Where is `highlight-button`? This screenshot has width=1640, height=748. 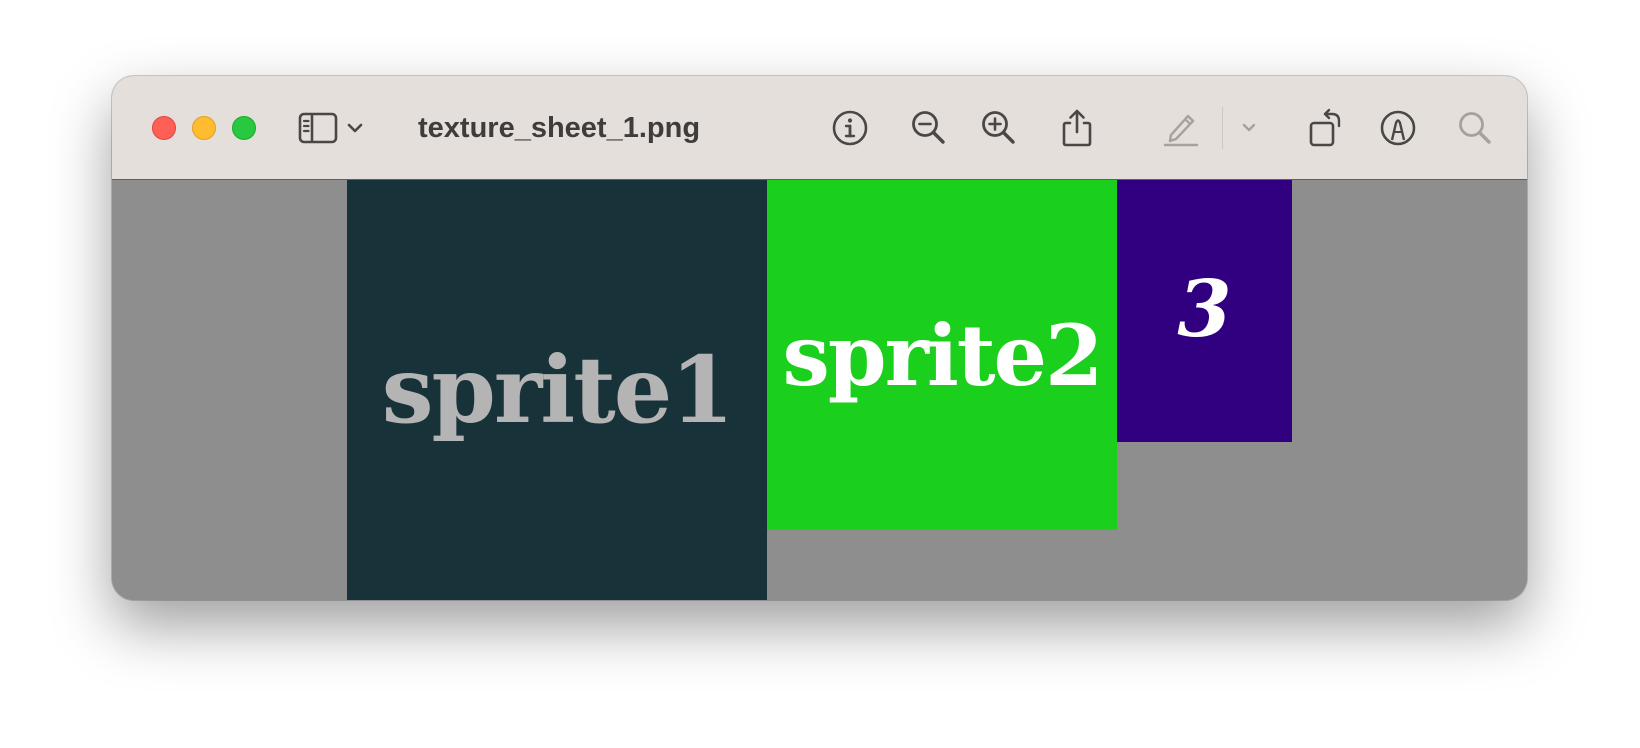
highlight-button is located at coordinates (1181, 128).